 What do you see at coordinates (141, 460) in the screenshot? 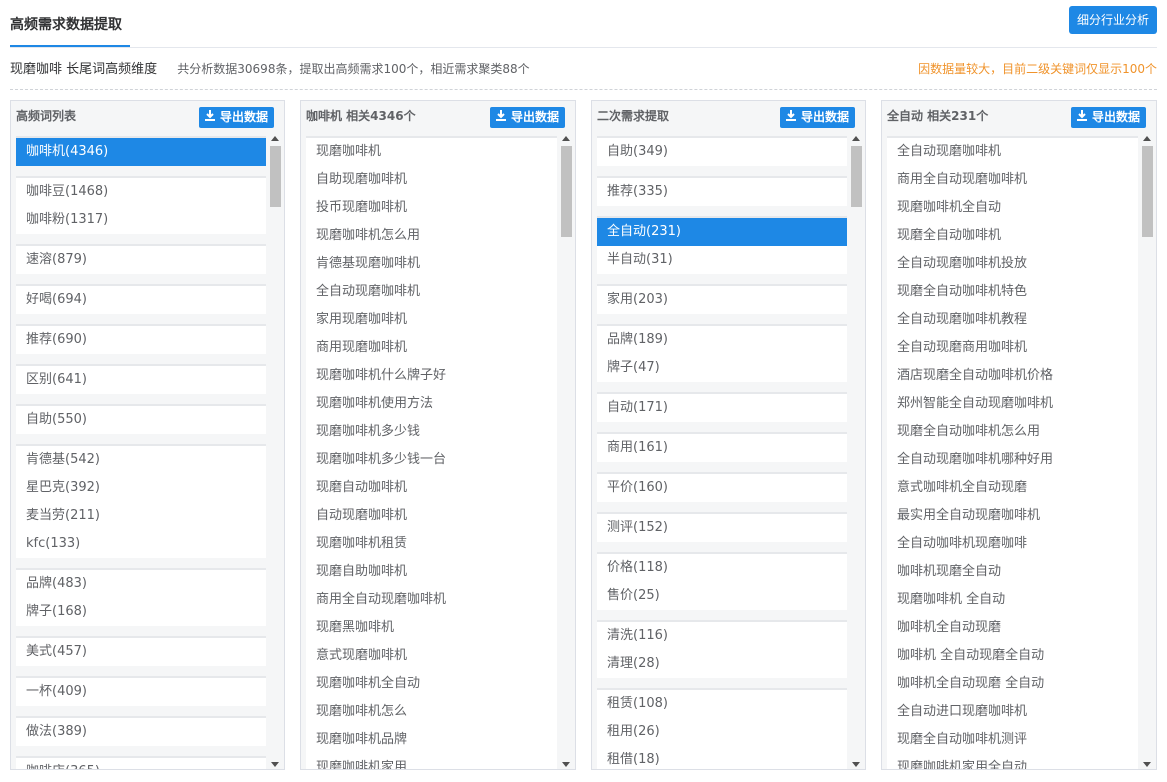
I see `list-item: 肯德基(542)` at bounding box center [141, 460].